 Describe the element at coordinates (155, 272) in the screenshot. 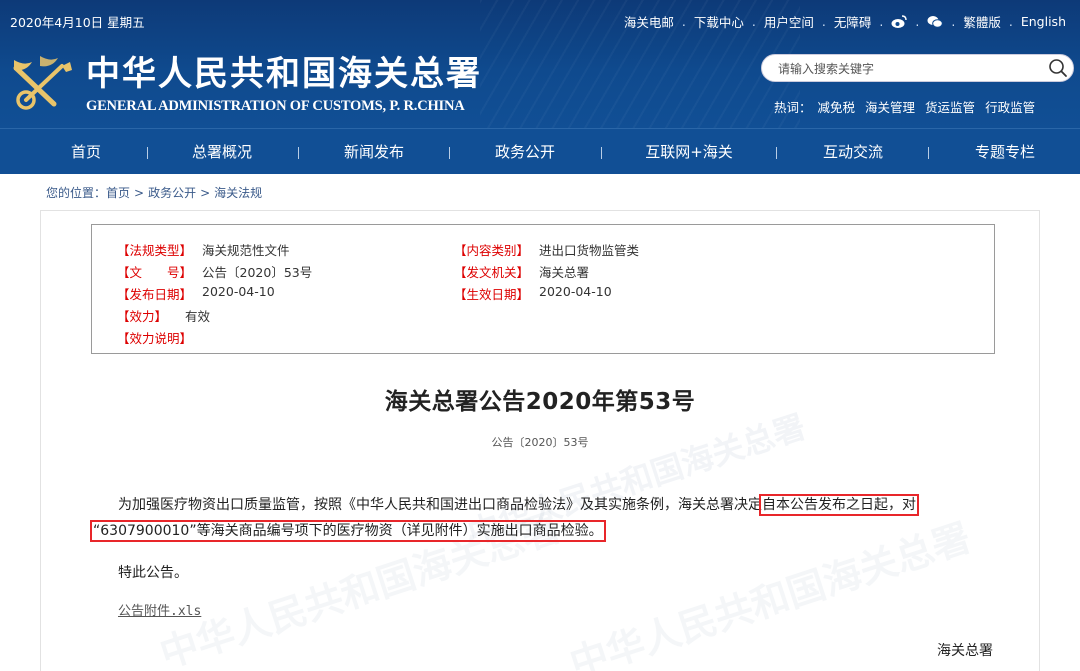

I see `meta-key: 【文 号】` at that location.